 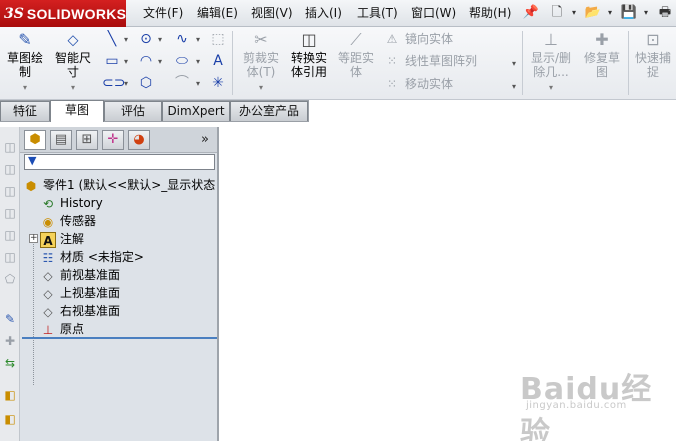 I want to click on save-dropdown-arrow: ▾, so click(x=646, y=13).